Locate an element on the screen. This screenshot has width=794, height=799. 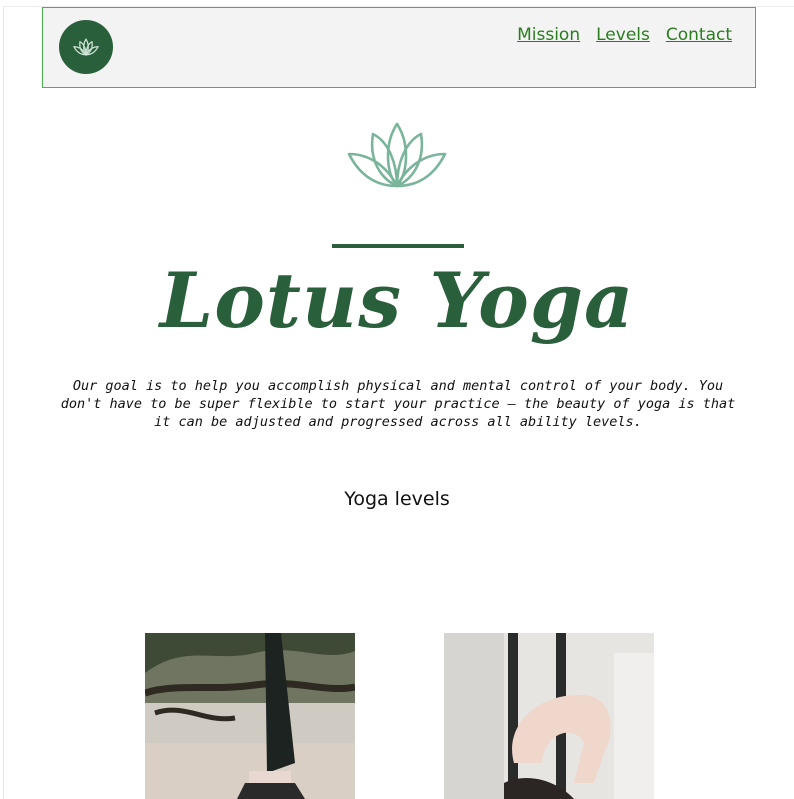
title-divider is located at coordinates (398, 246).